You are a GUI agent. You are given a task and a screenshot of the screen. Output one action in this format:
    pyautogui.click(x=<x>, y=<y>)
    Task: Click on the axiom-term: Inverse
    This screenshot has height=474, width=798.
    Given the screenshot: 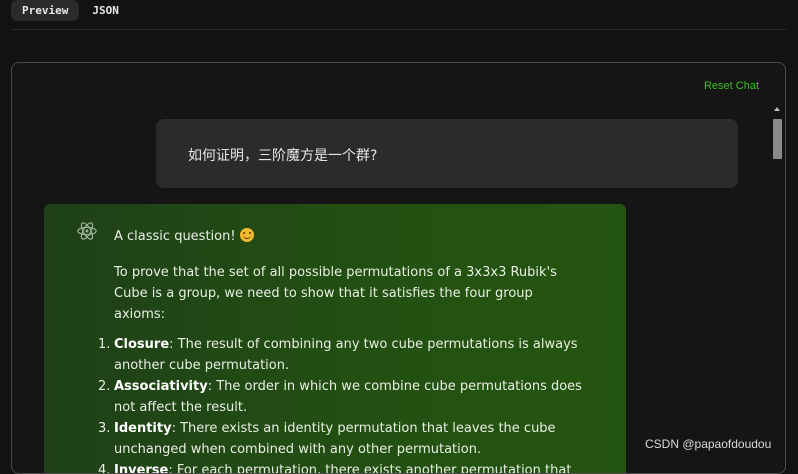 What is the action you would take?
    pyautogui.click(x=141, y=468)
    